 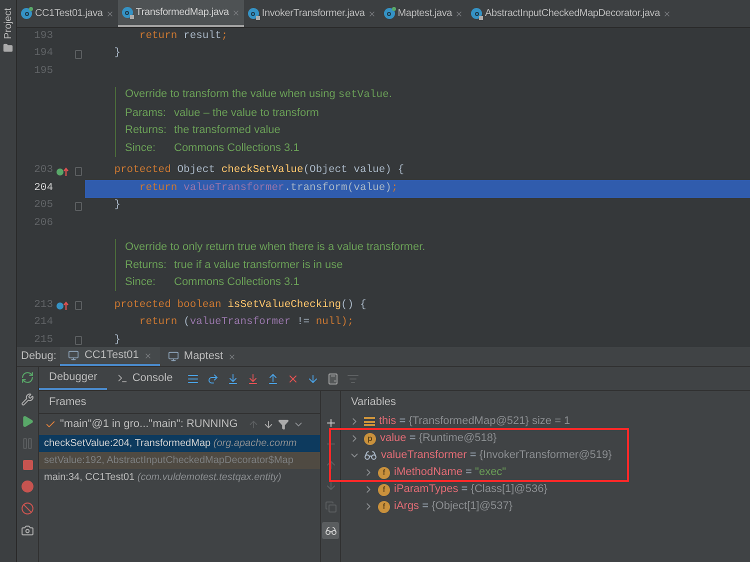 I want to click on doc-text: value – the value to transform, so click(x=246, y=113).